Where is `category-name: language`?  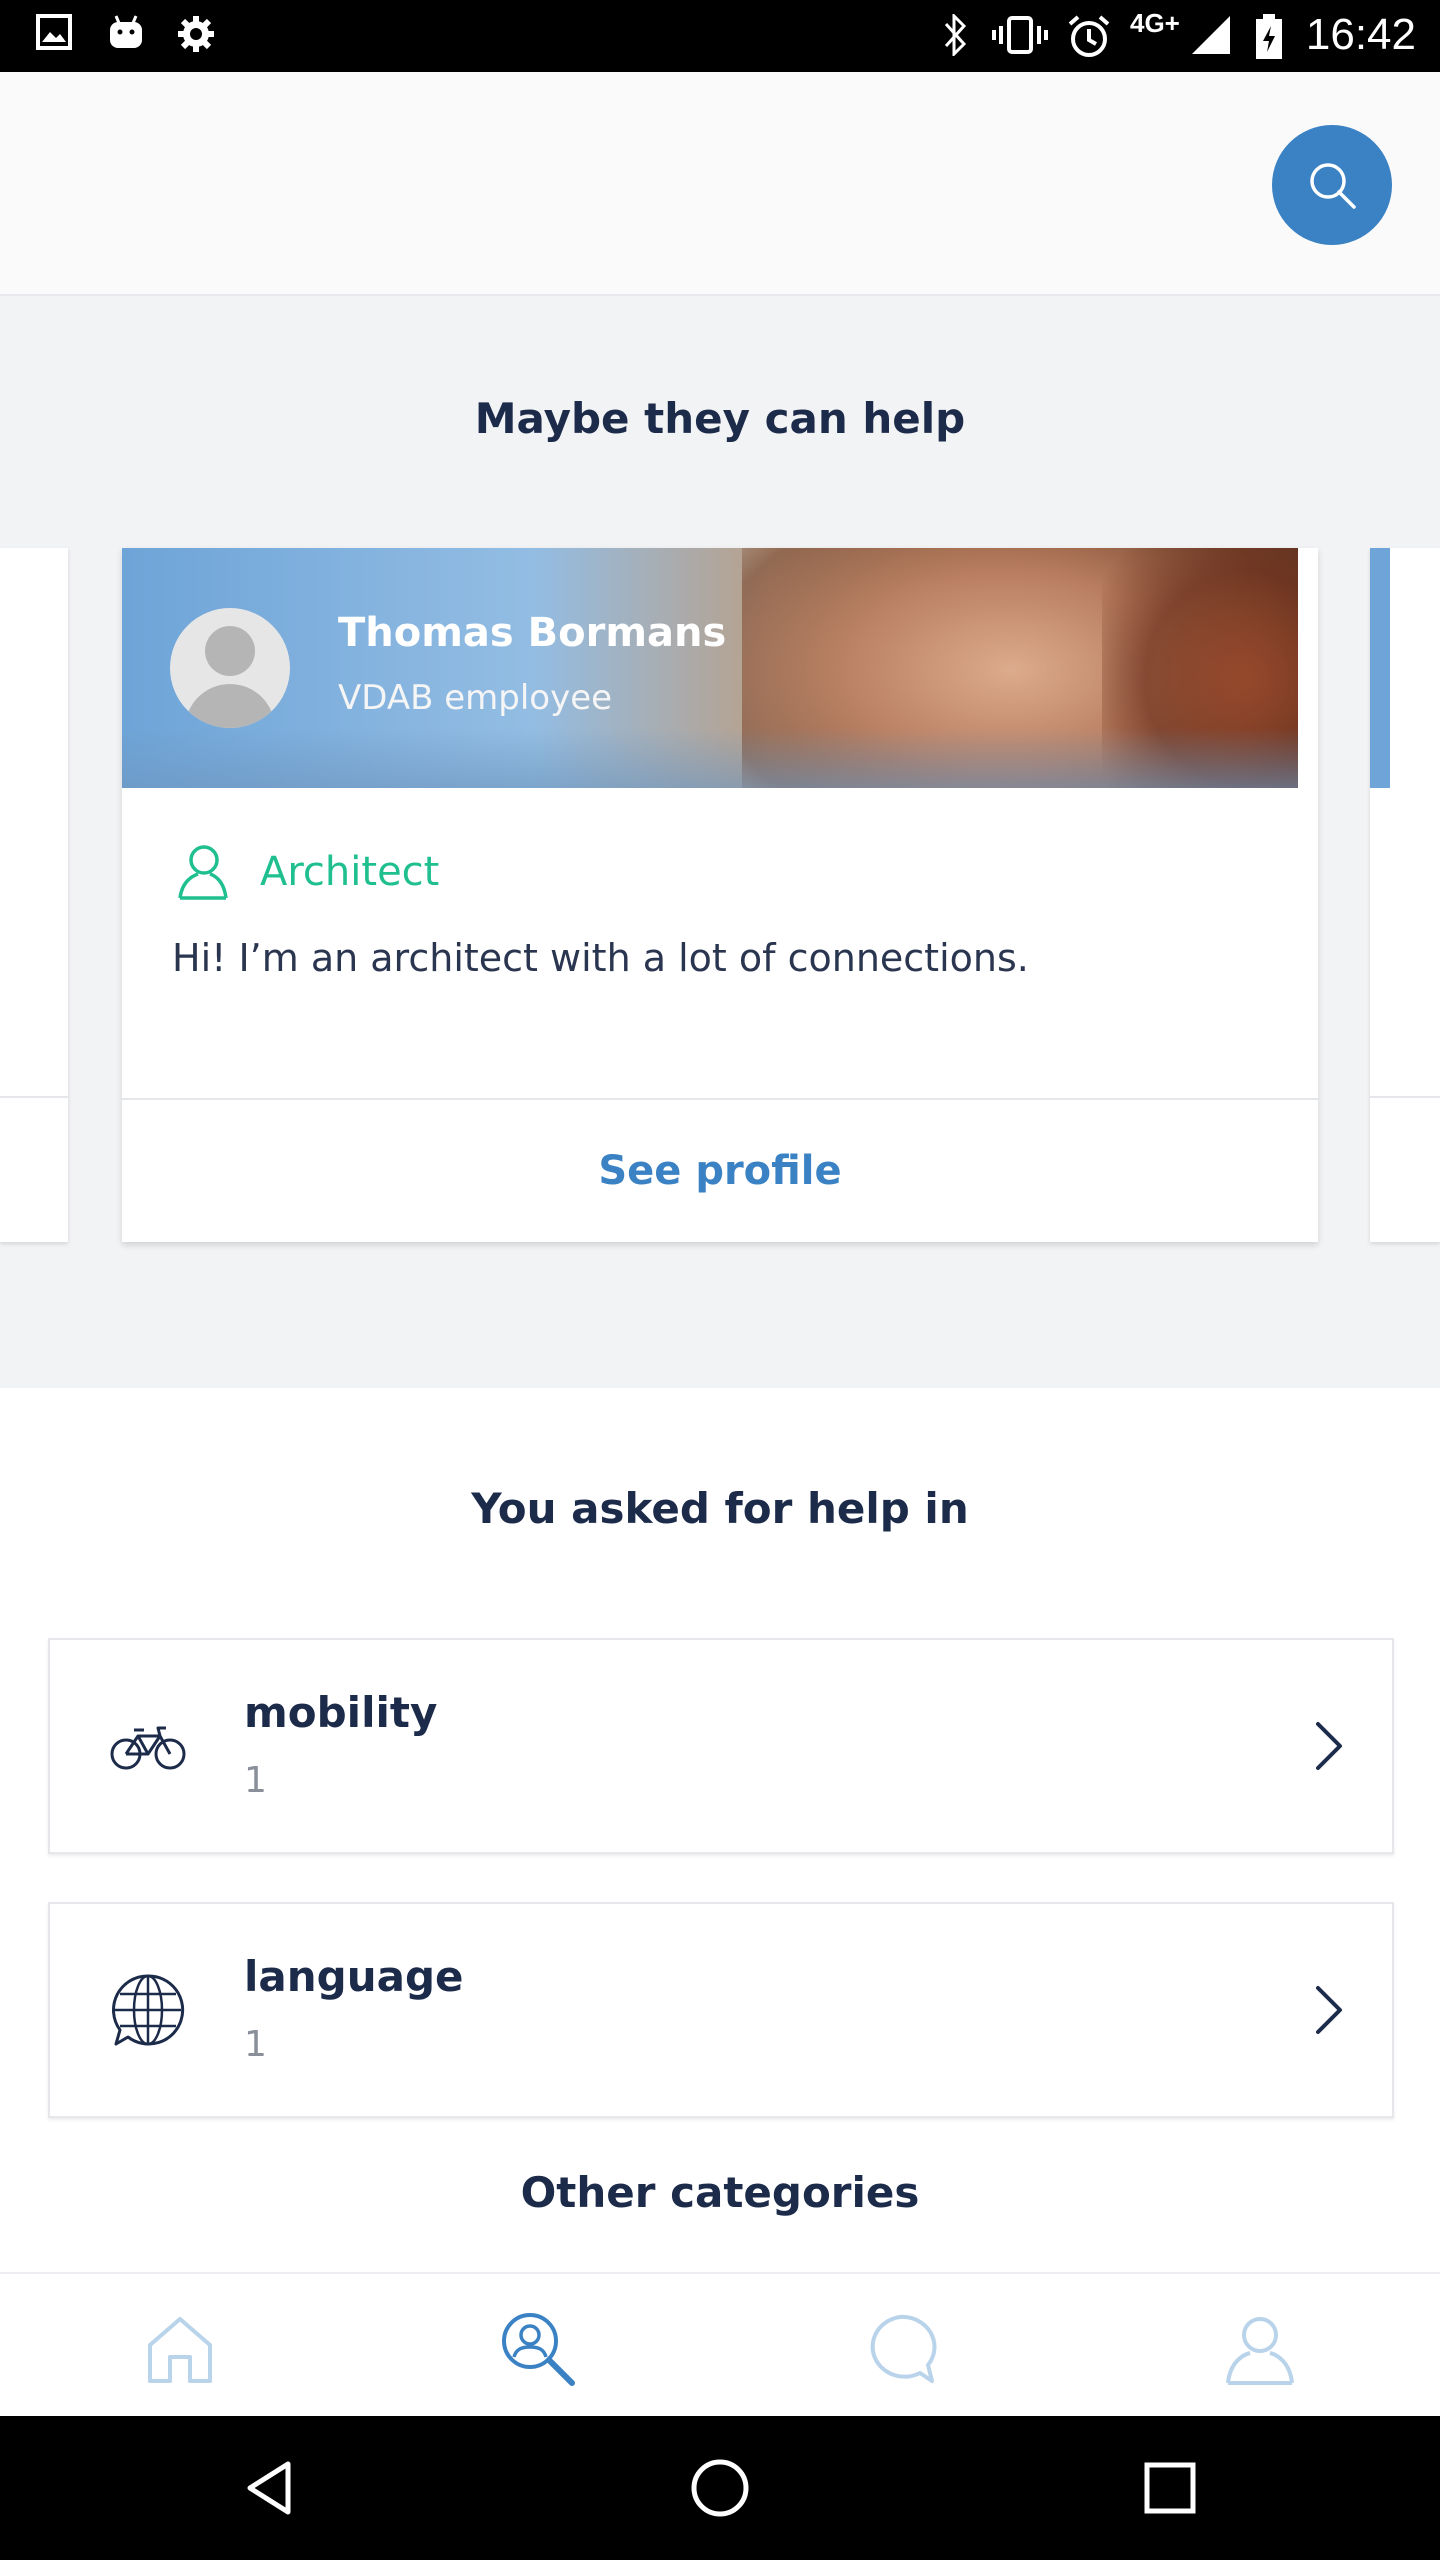
category-name: language is located at coordinates (354, 1976).